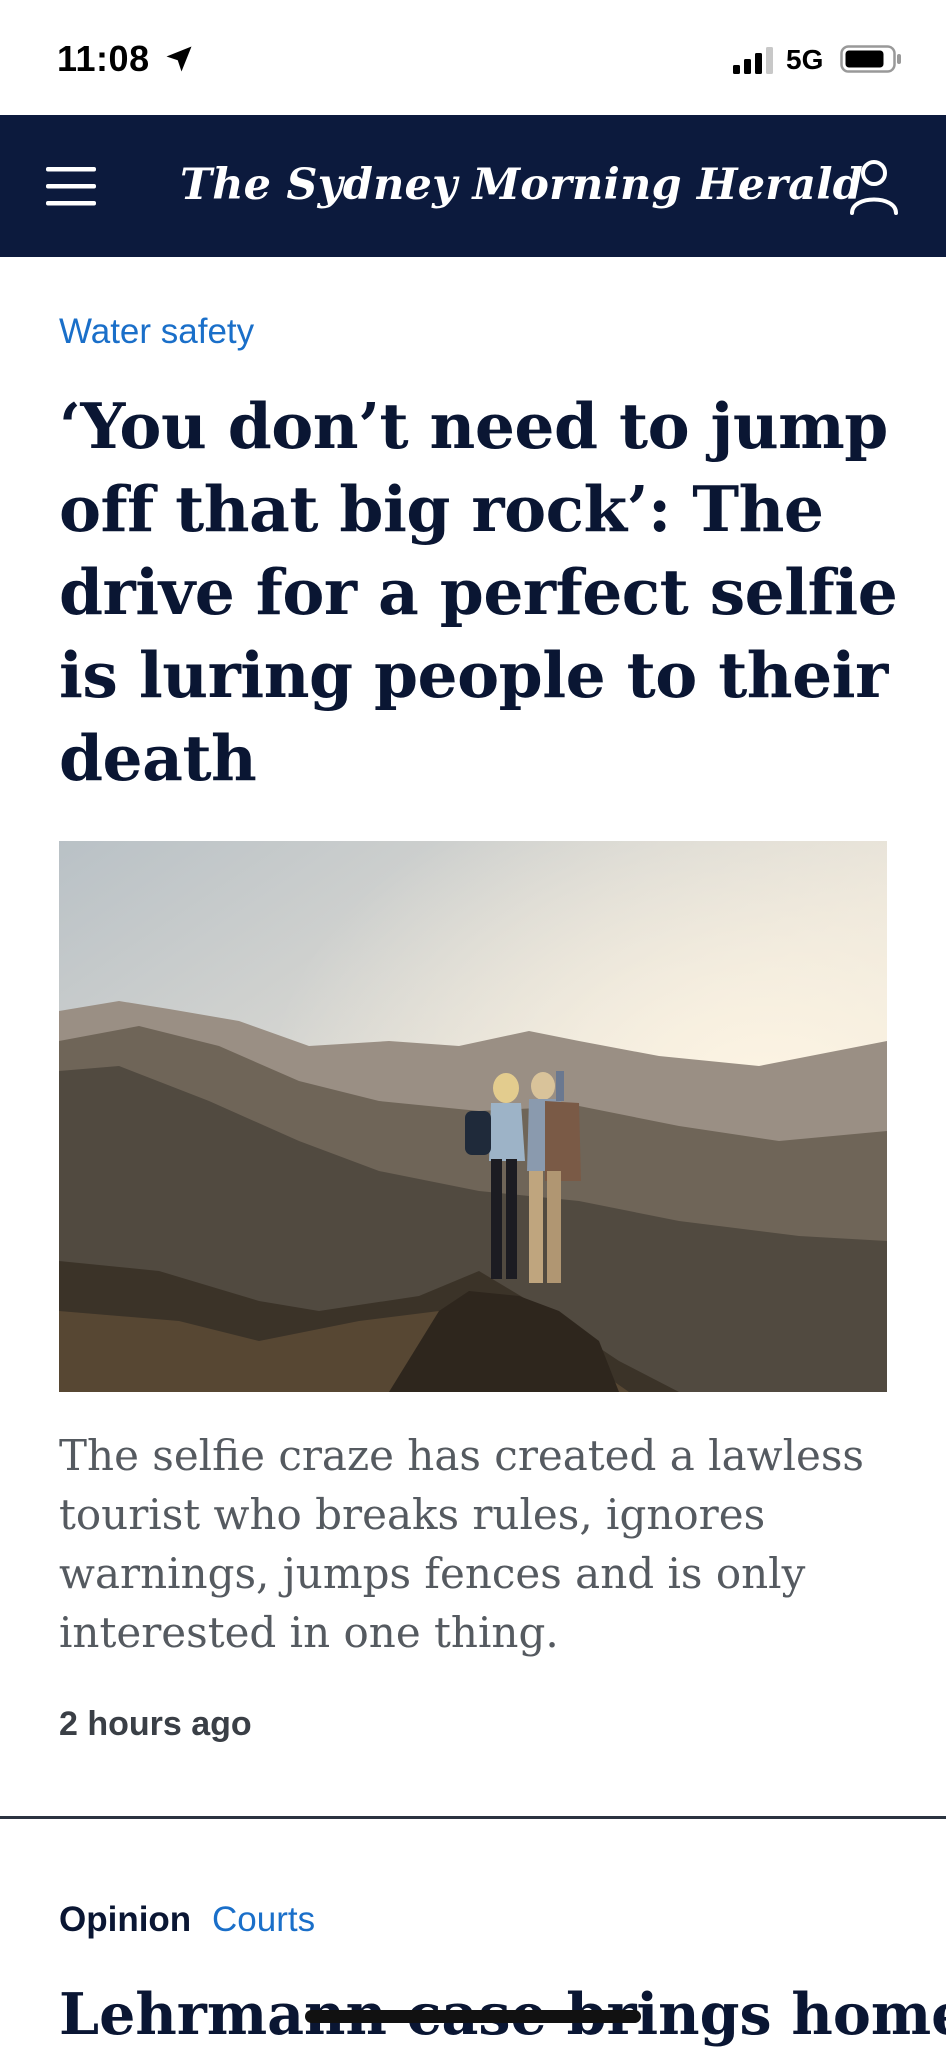 Image resolution: width=946 pixels, height=2055 pixels. I want to click on status-time: 11:08, so click(103, 58).